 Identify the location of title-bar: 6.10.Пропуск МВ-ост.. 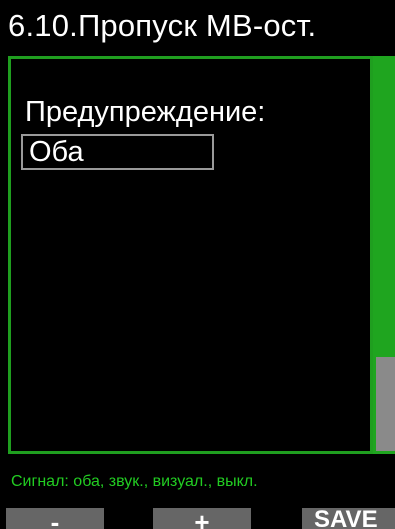
(197, 26).